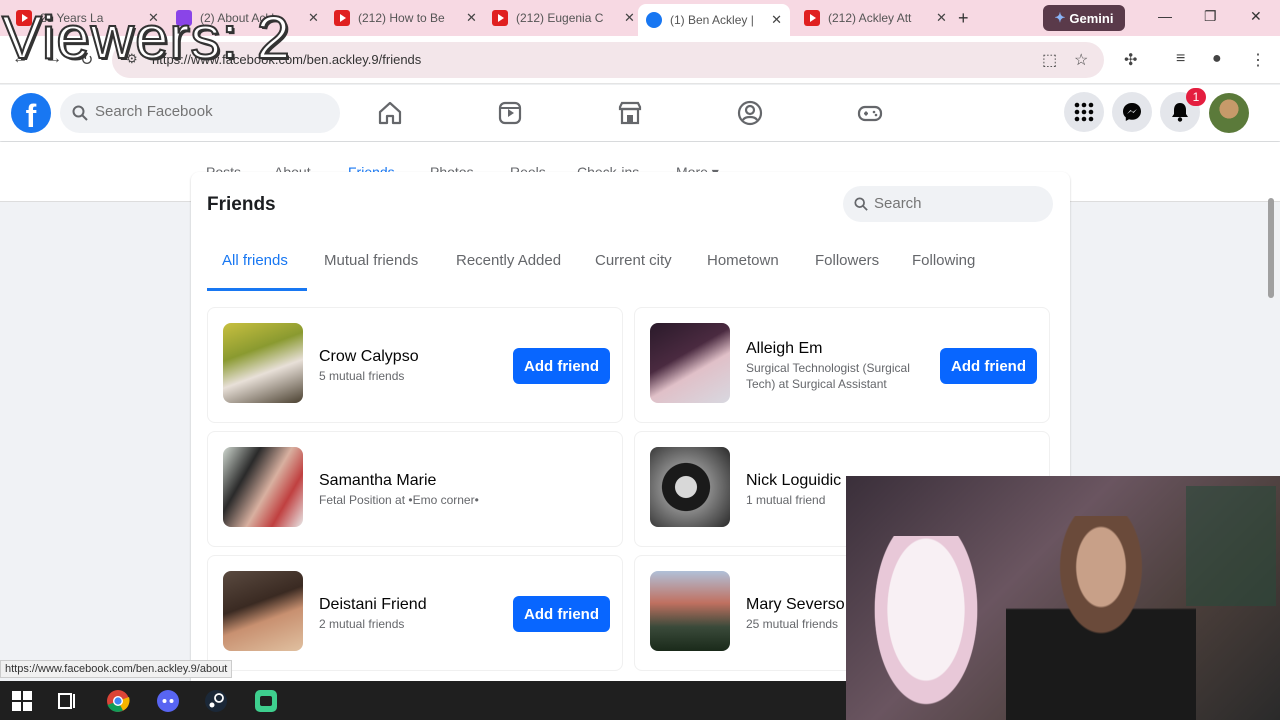  Describe the element at coordinates (255, 260) in the screenshot. I see `tab-all-friends: All friends` at that location.